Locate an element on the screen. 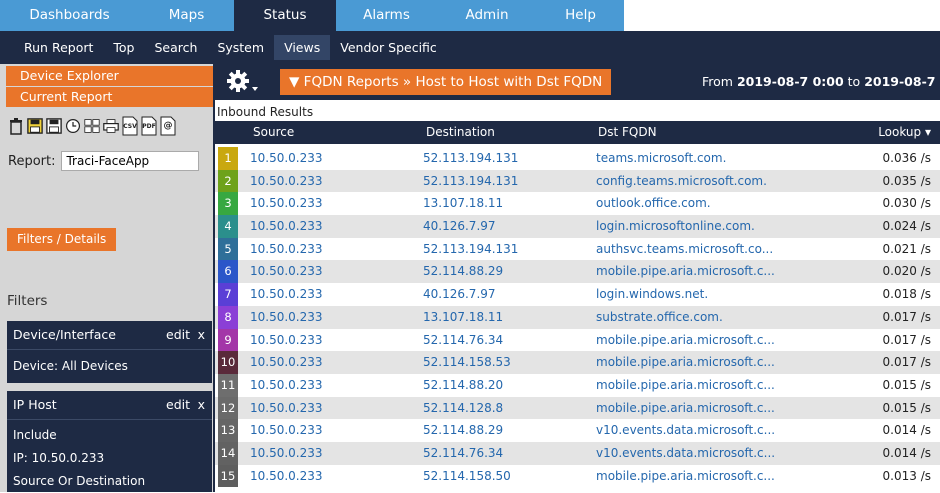 The height and width of the screenshot is (493, 940). destination-ip-link: 52.114.128.8 is located at coordinates (463, 408).